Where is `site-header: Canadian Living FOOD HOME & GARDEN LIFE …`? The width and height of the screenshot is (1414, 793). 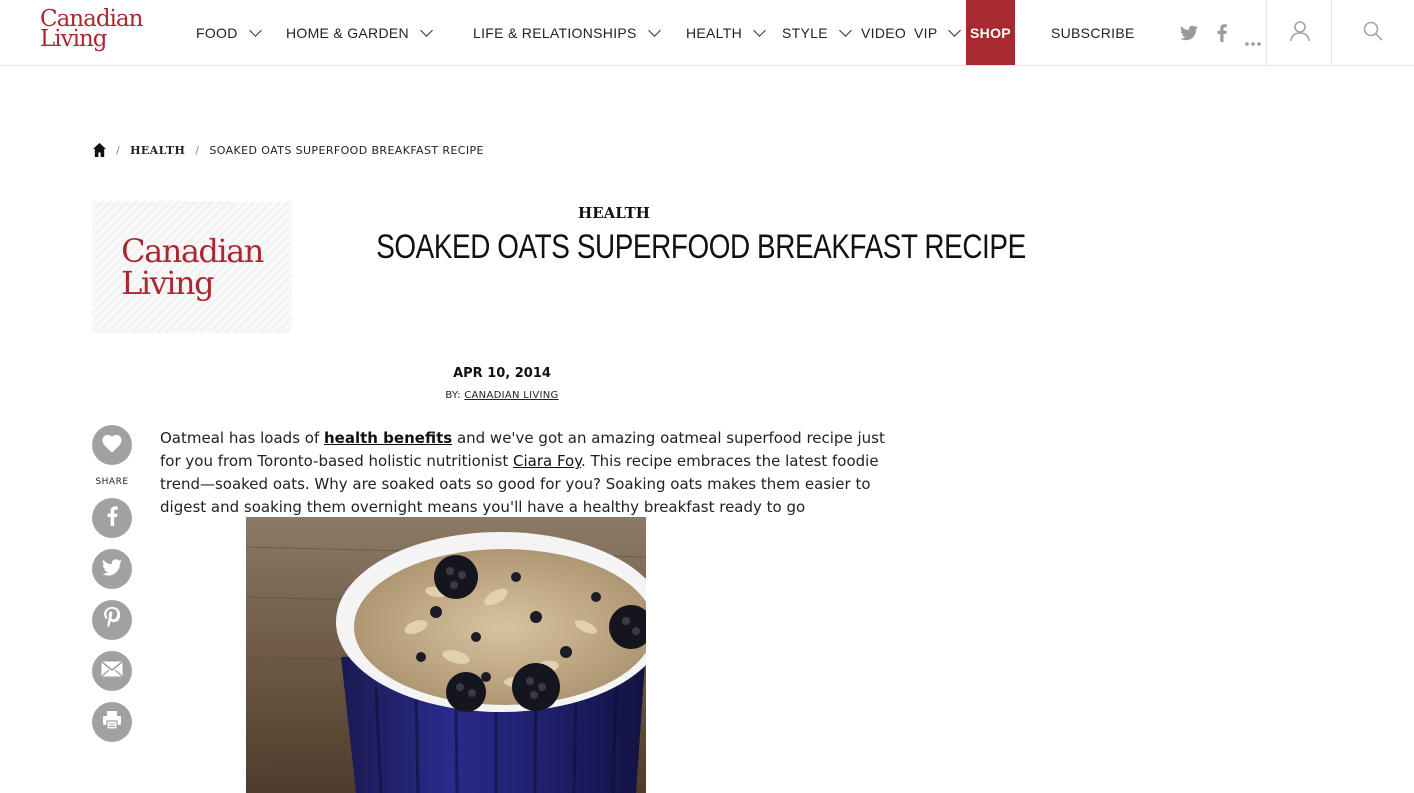 site-header: Canadian Living FOOD HOME & GARDEN LIFE … is located at coordinates (707, 33).